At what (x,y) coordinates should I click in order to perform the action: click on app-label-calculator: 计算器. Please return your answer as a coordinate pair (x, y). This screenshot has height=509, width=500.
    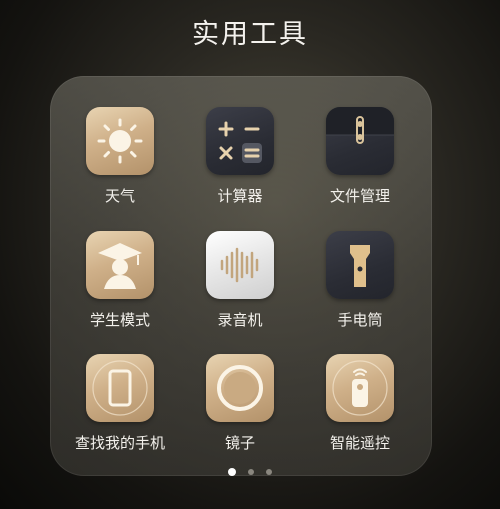
    Looking at the image, I should click on (240, 196).